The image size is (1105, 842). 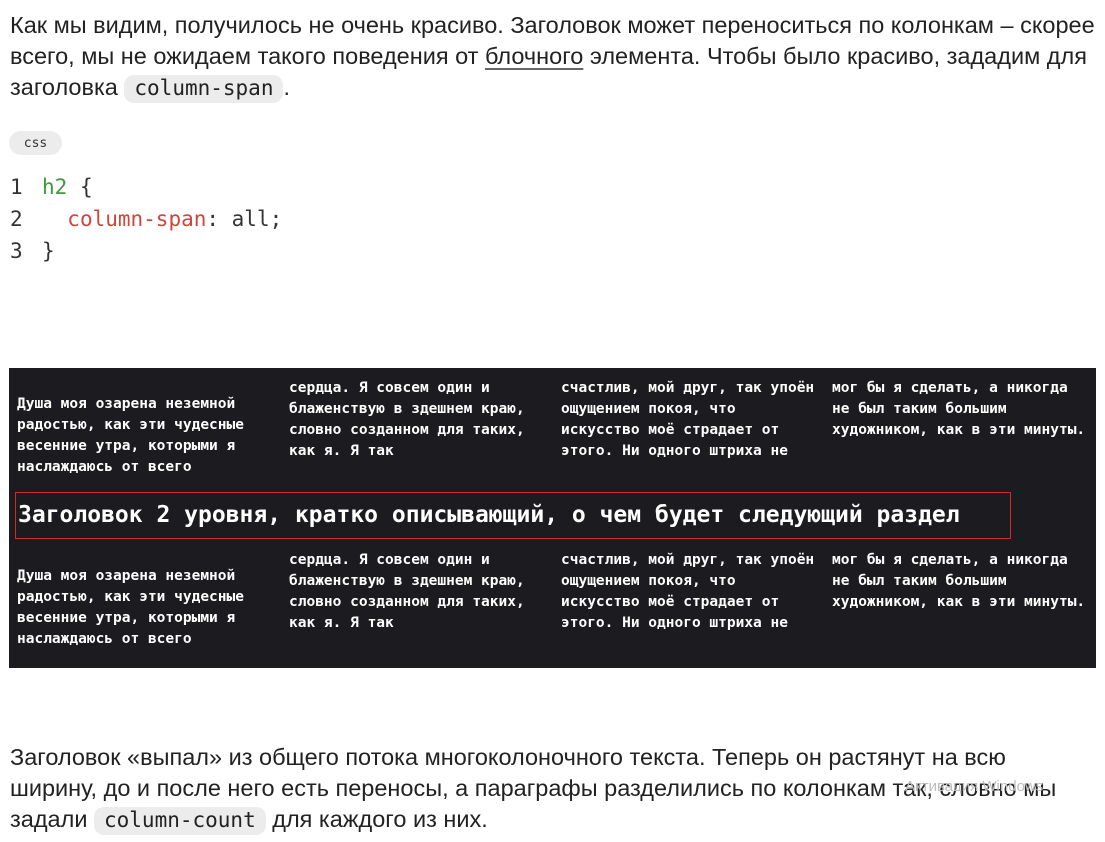 I want to click on outro-text-2: для каждого из них., so click(x=376, y=819).